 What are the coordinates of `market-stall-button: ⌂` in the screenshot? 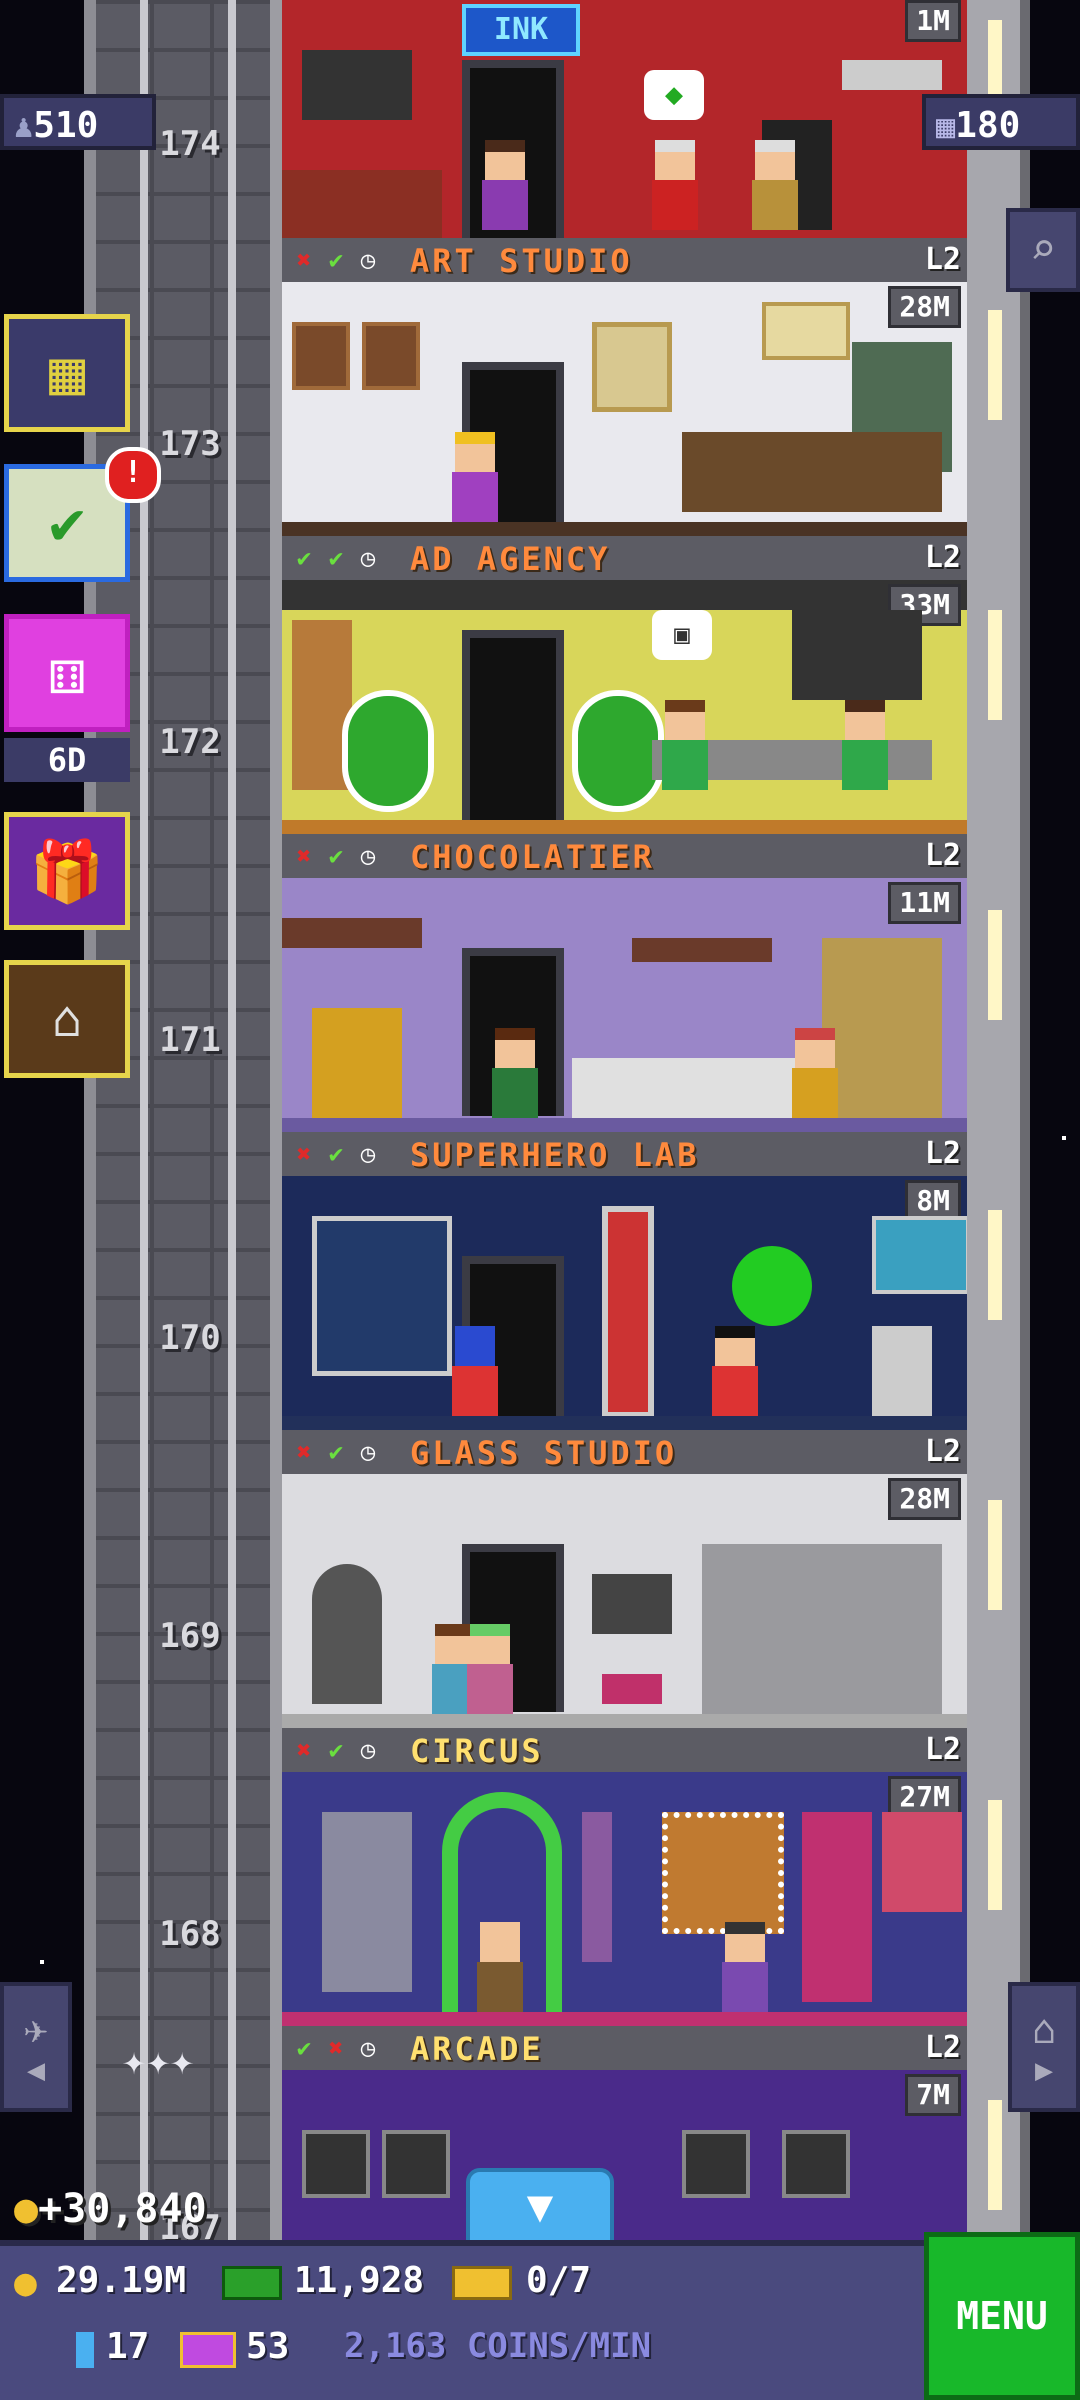 It's located at (67, 1019).